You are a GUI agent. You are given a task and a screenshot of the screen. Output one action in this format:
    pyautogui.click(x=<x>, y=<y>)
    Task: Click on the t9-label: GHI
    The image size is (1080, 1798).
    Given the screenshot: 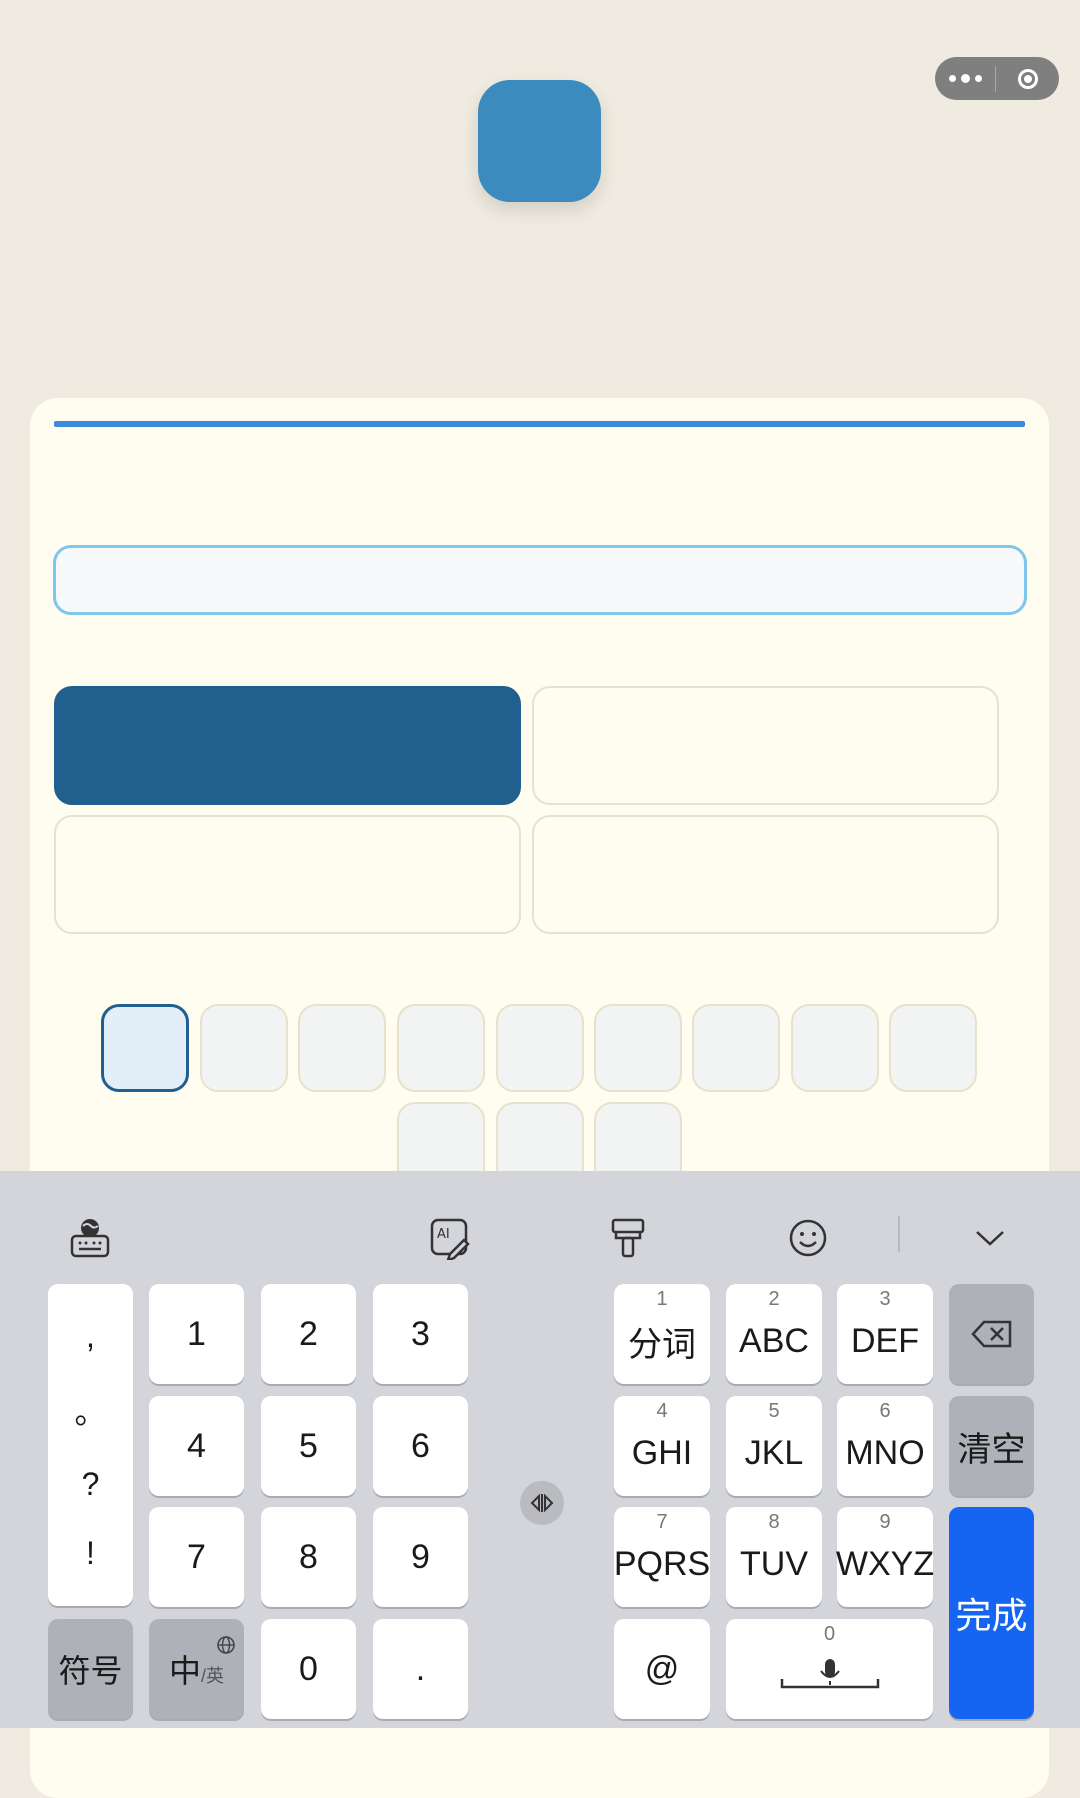 What is the action you would take?
    pyautogui.click(x=662, y=1452)
    